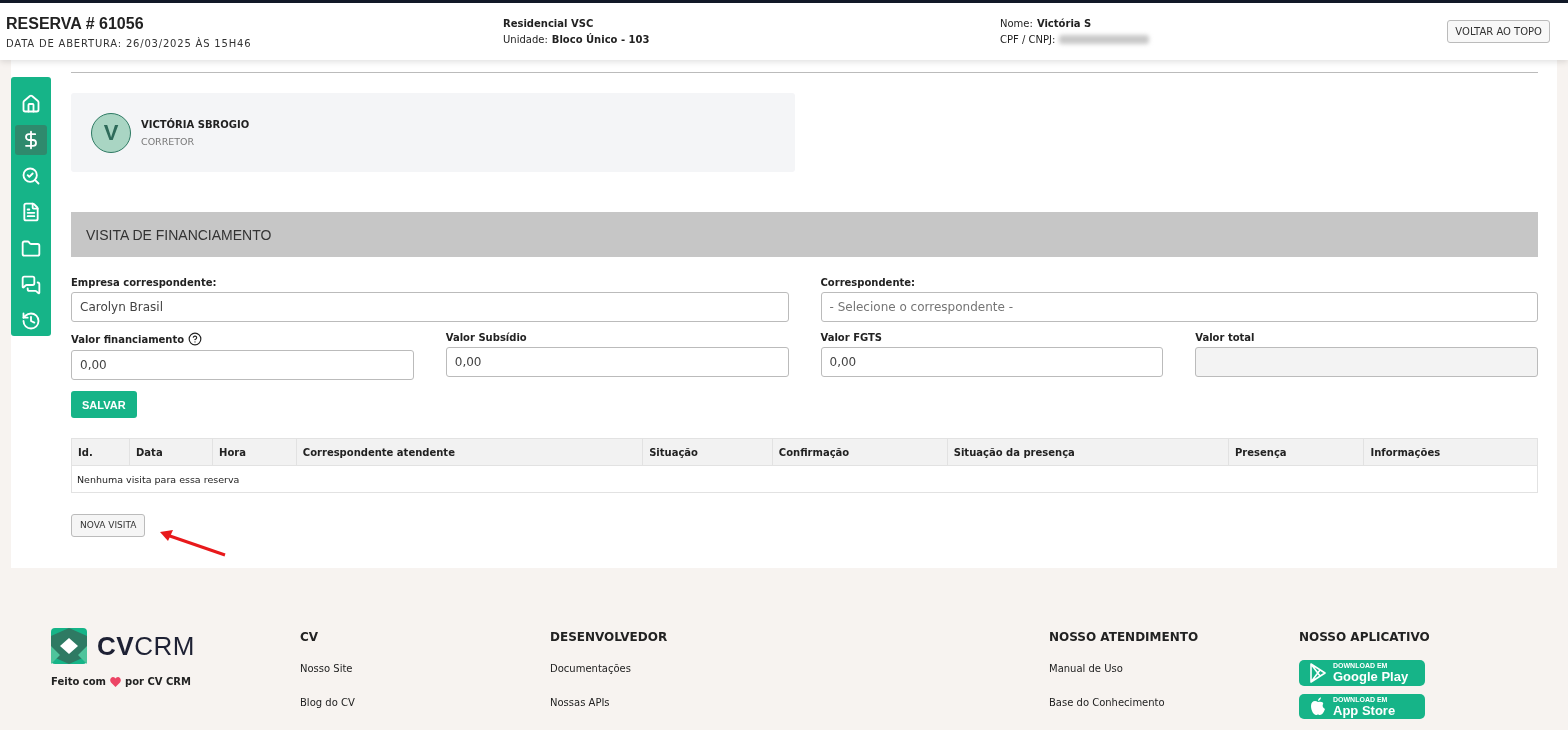  I want to click on logo-icon, so click(69, 646).